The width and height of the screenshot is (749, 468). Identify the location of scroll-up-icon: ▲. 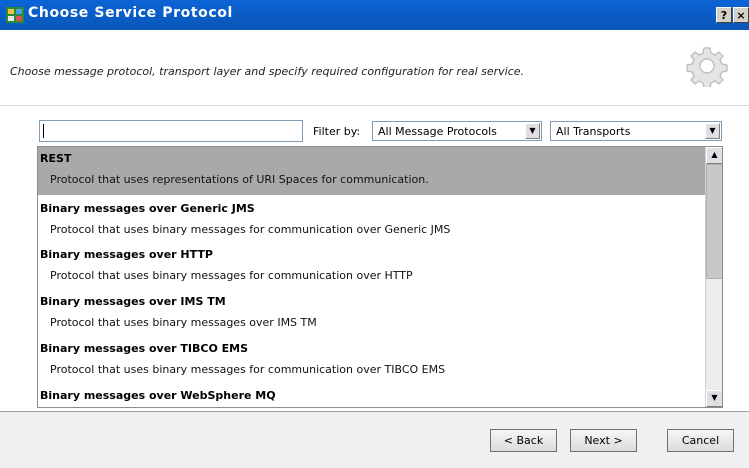
(714, 155).